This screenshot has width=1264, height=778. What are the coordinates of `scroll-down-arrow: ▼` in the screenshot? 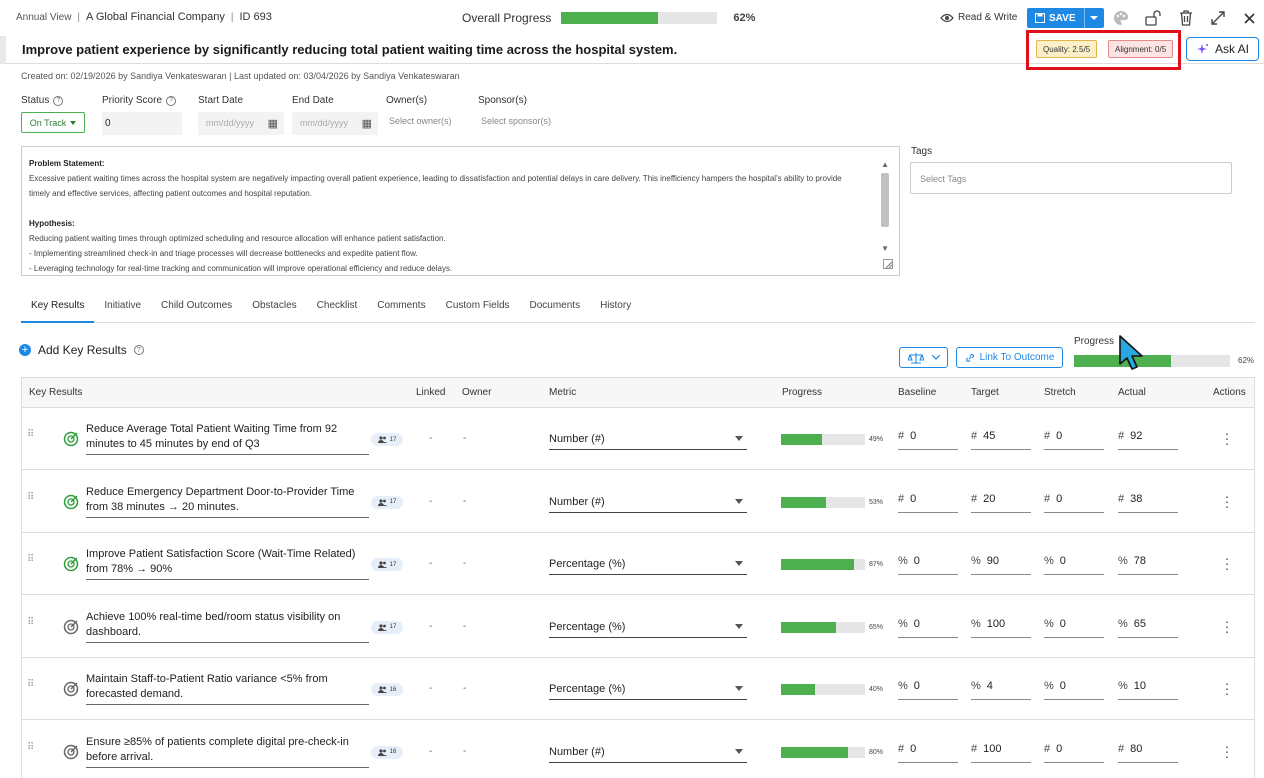 It's located at (885, 248).